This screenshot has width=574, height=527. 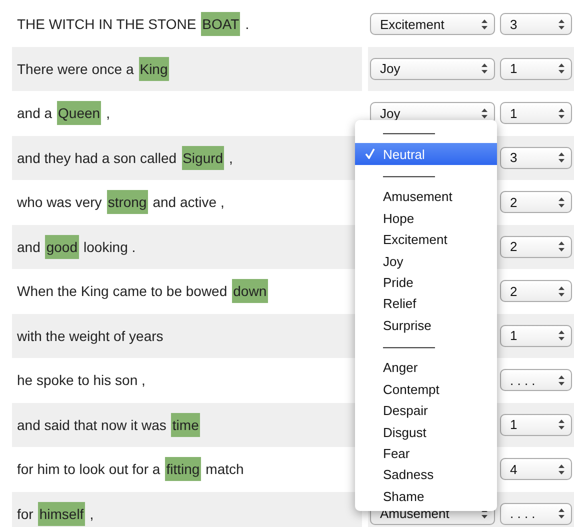 I want to click on highlighted-word: down, so click(x=250, y=291).